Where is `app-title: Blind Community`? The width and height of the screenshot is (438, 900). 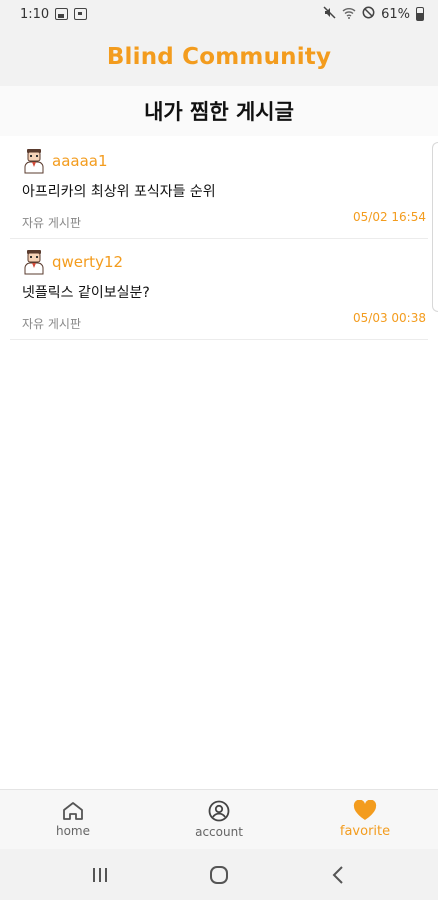
app-title: Blind Community is located at coordinates (219, 57).